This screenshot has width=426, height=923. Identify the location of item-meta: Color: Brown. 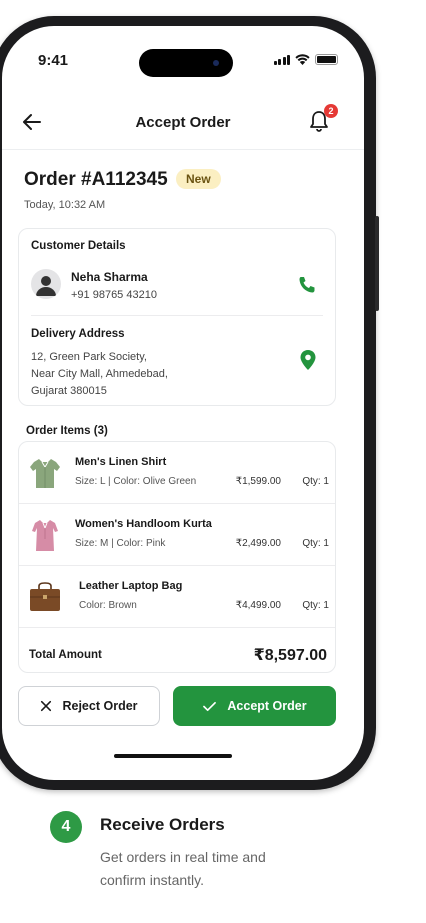
(108, 605).